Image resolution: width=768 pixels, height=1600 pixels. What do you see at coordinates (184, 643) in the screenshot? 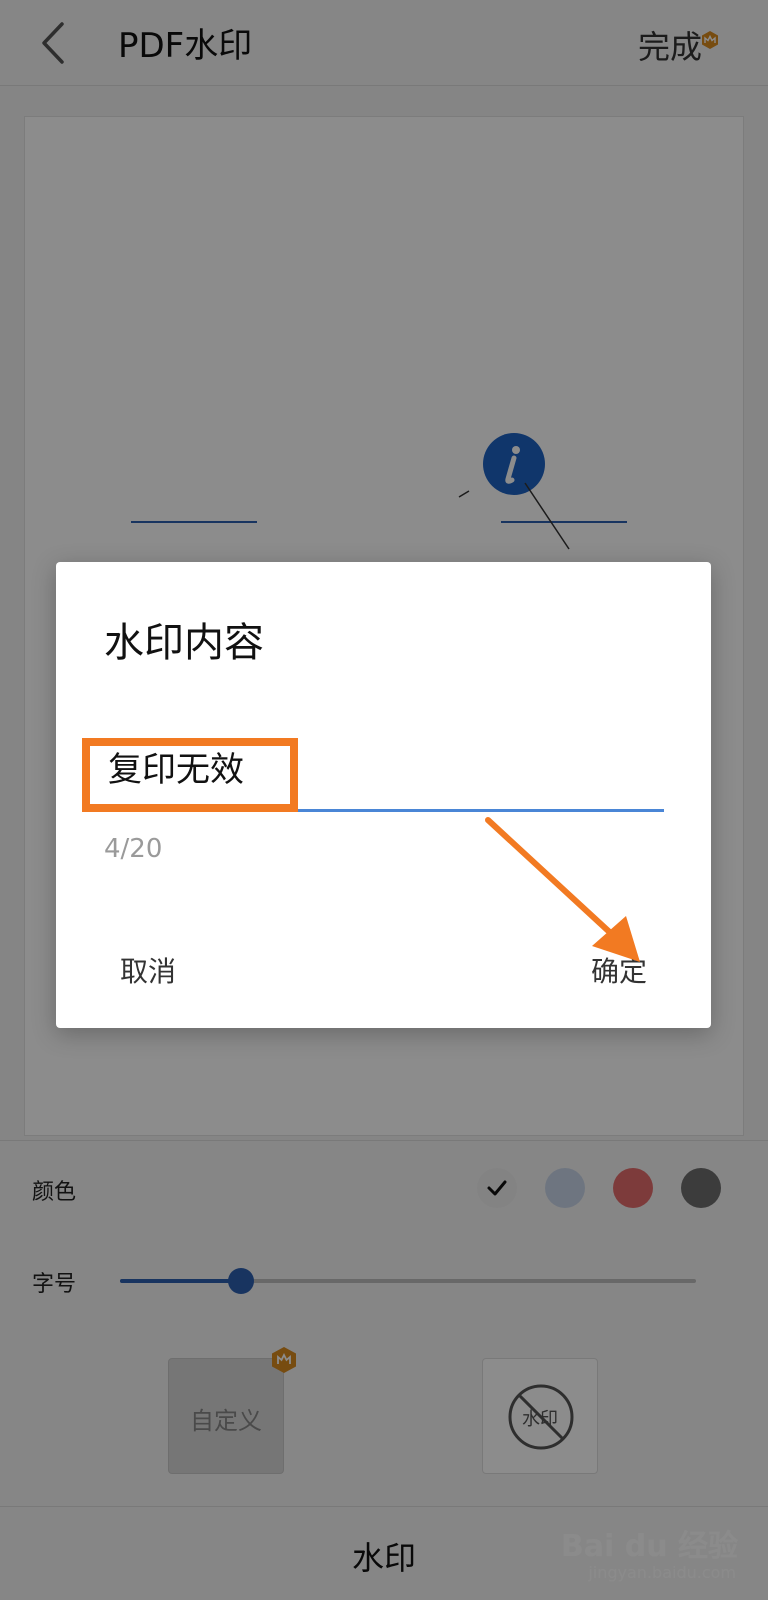
I see `dialog-title: 水印内容` at bounding box center [184, 643].